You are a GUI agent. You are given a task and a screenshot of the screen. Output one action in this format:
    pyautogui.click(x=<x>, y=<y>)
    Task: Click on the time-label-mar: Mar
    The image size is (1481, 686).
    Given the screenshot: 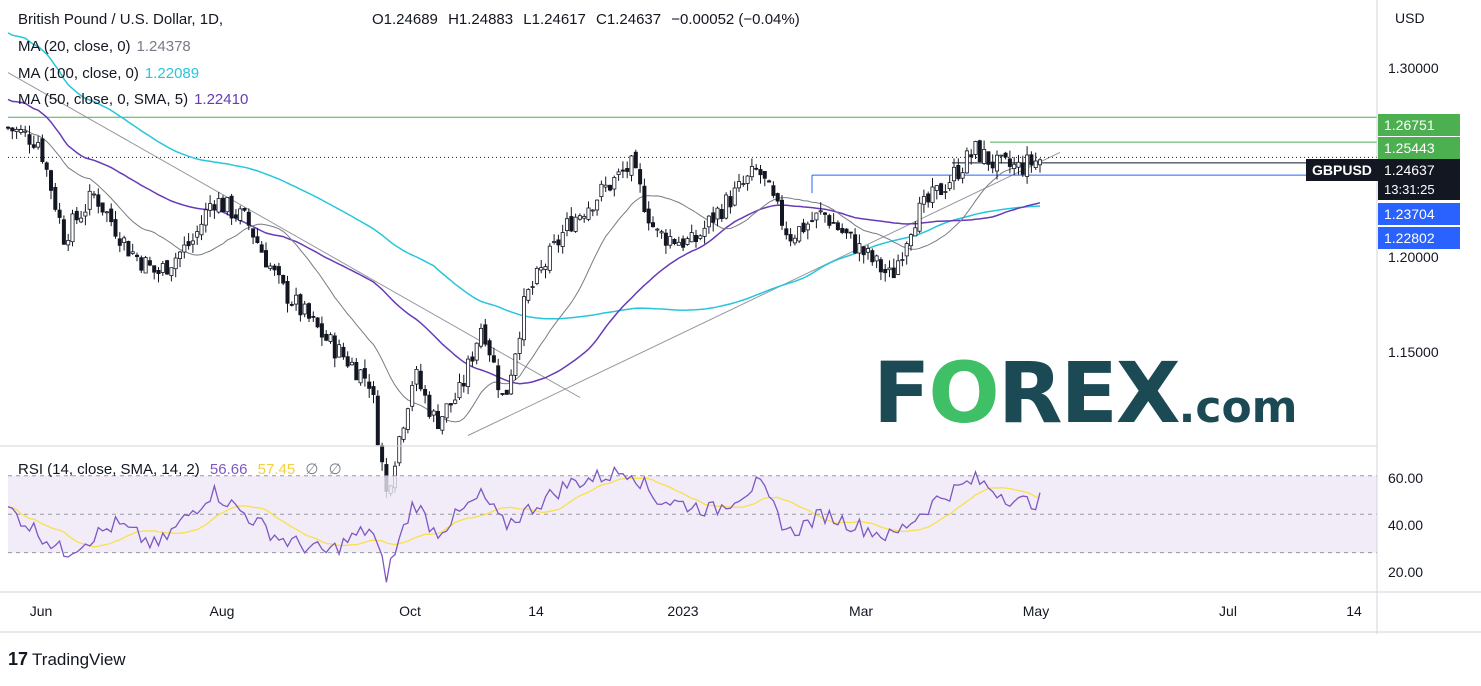 What is the action you would take?
    pyautogui.click(x=861, y=611)
    